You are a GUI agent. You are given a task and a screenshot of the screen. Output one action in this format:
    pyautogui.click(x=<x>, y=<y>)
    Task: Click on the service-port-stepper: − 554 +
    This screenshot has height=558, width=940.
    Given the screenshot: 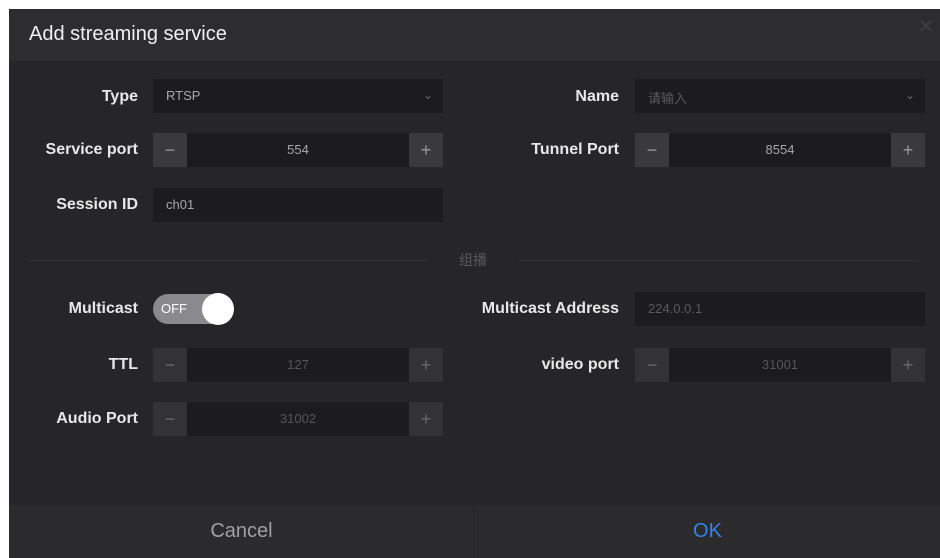 What is the action you would take?
    pyautogui.click(x=298, y=150)
    